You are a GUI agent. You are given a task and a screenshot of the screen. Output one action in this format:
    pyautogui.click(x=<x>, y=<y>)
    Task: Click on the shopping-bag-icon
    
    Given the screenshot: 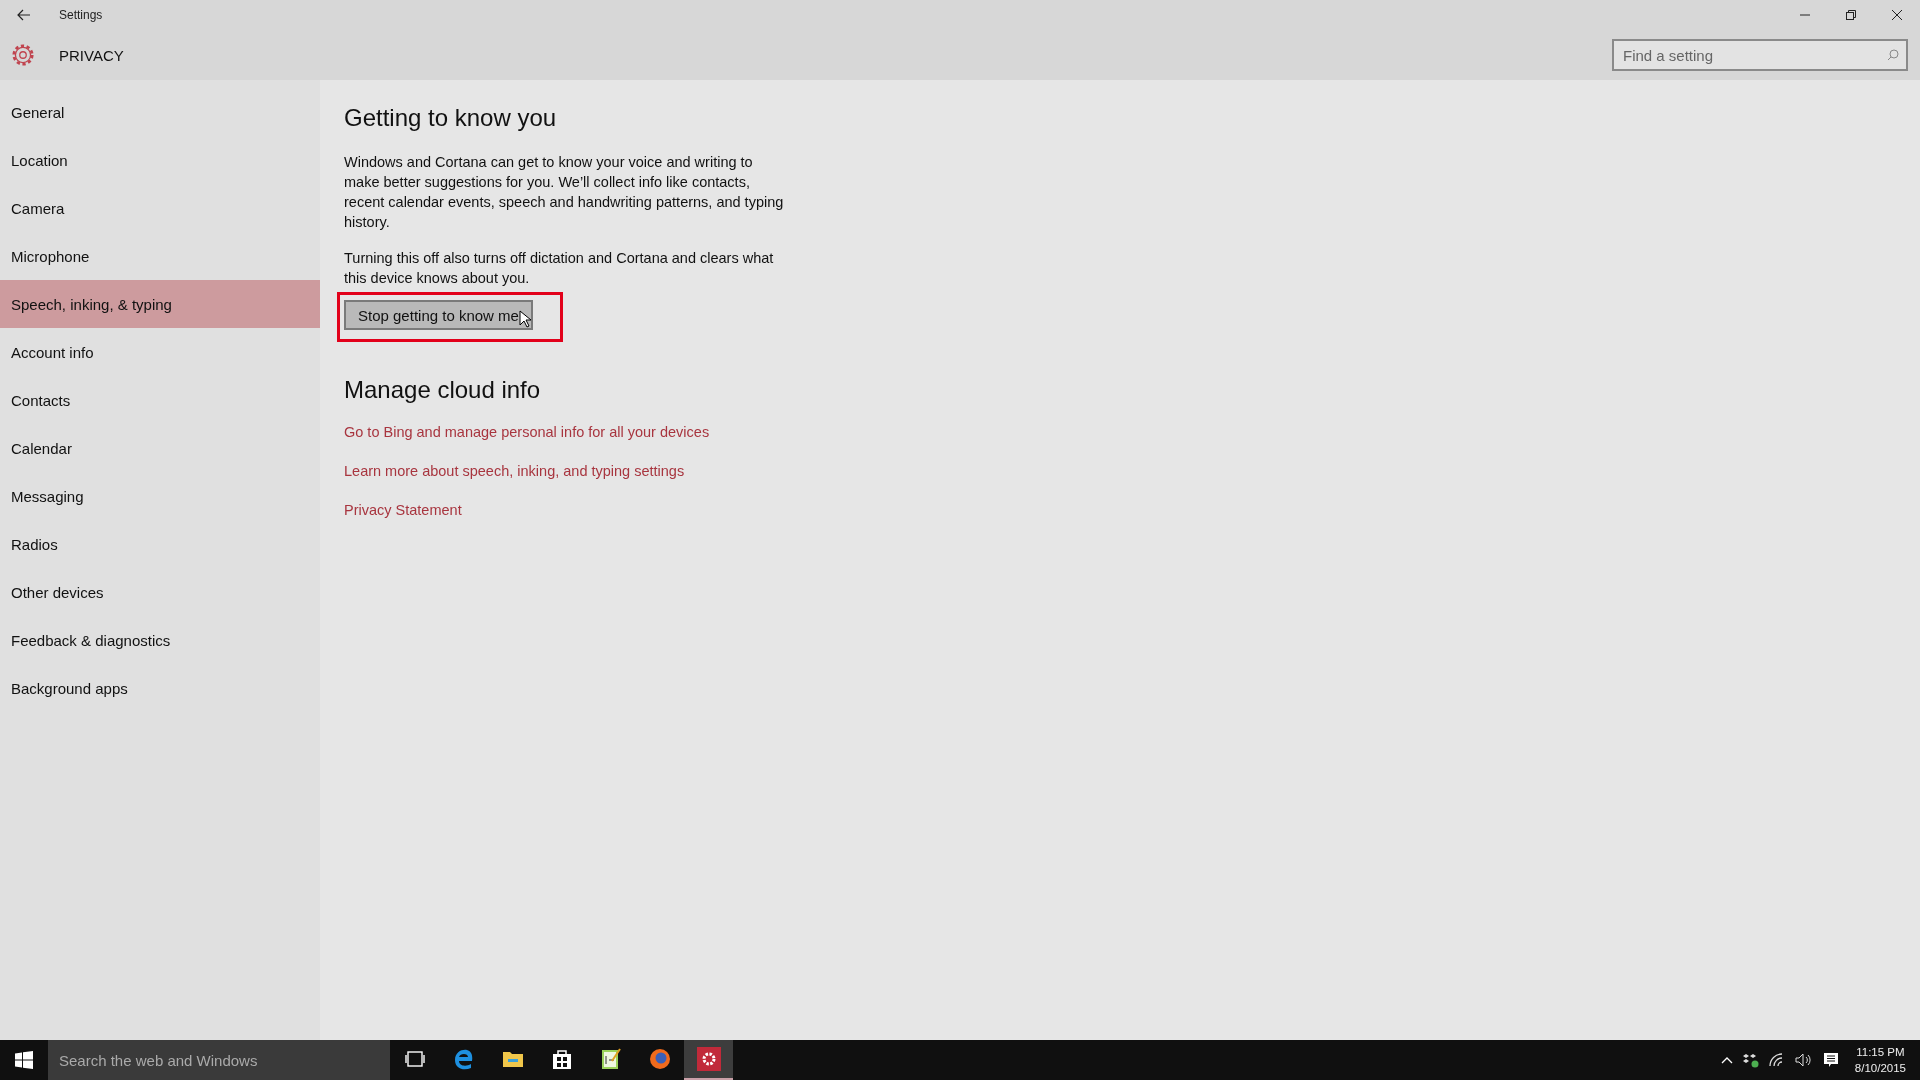 What is the action you would take?
    pyautogui.click(x=561, y=1059)
    